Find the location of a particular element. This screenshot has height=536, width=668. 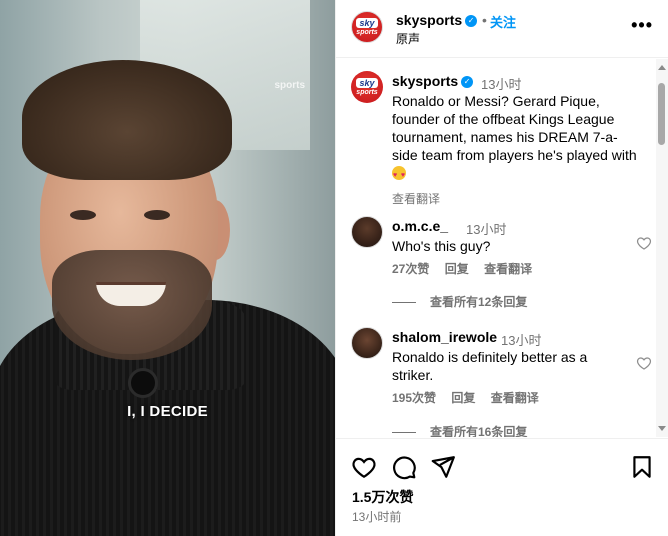

view-replies-button: 查看所有16条回复 is located at coordinates (459, 430).